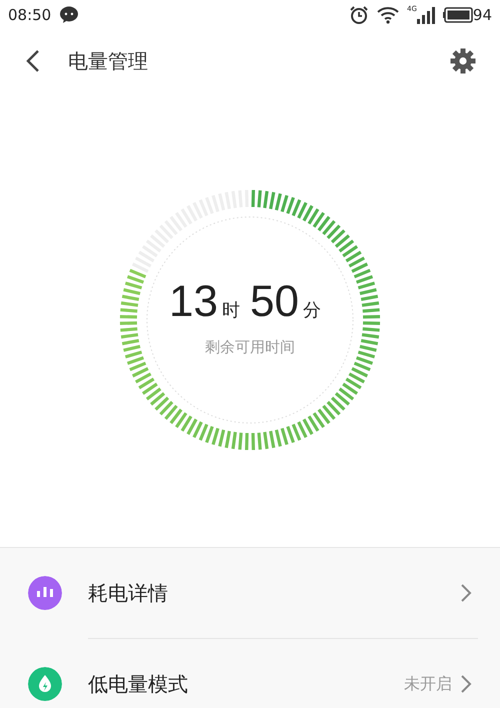 Image resolution: width=500 pixels, height=711 pixels. Describe the element at coordinates (250, 593) in the screenshot. I see `menu-item: 耗电详情` at that location.